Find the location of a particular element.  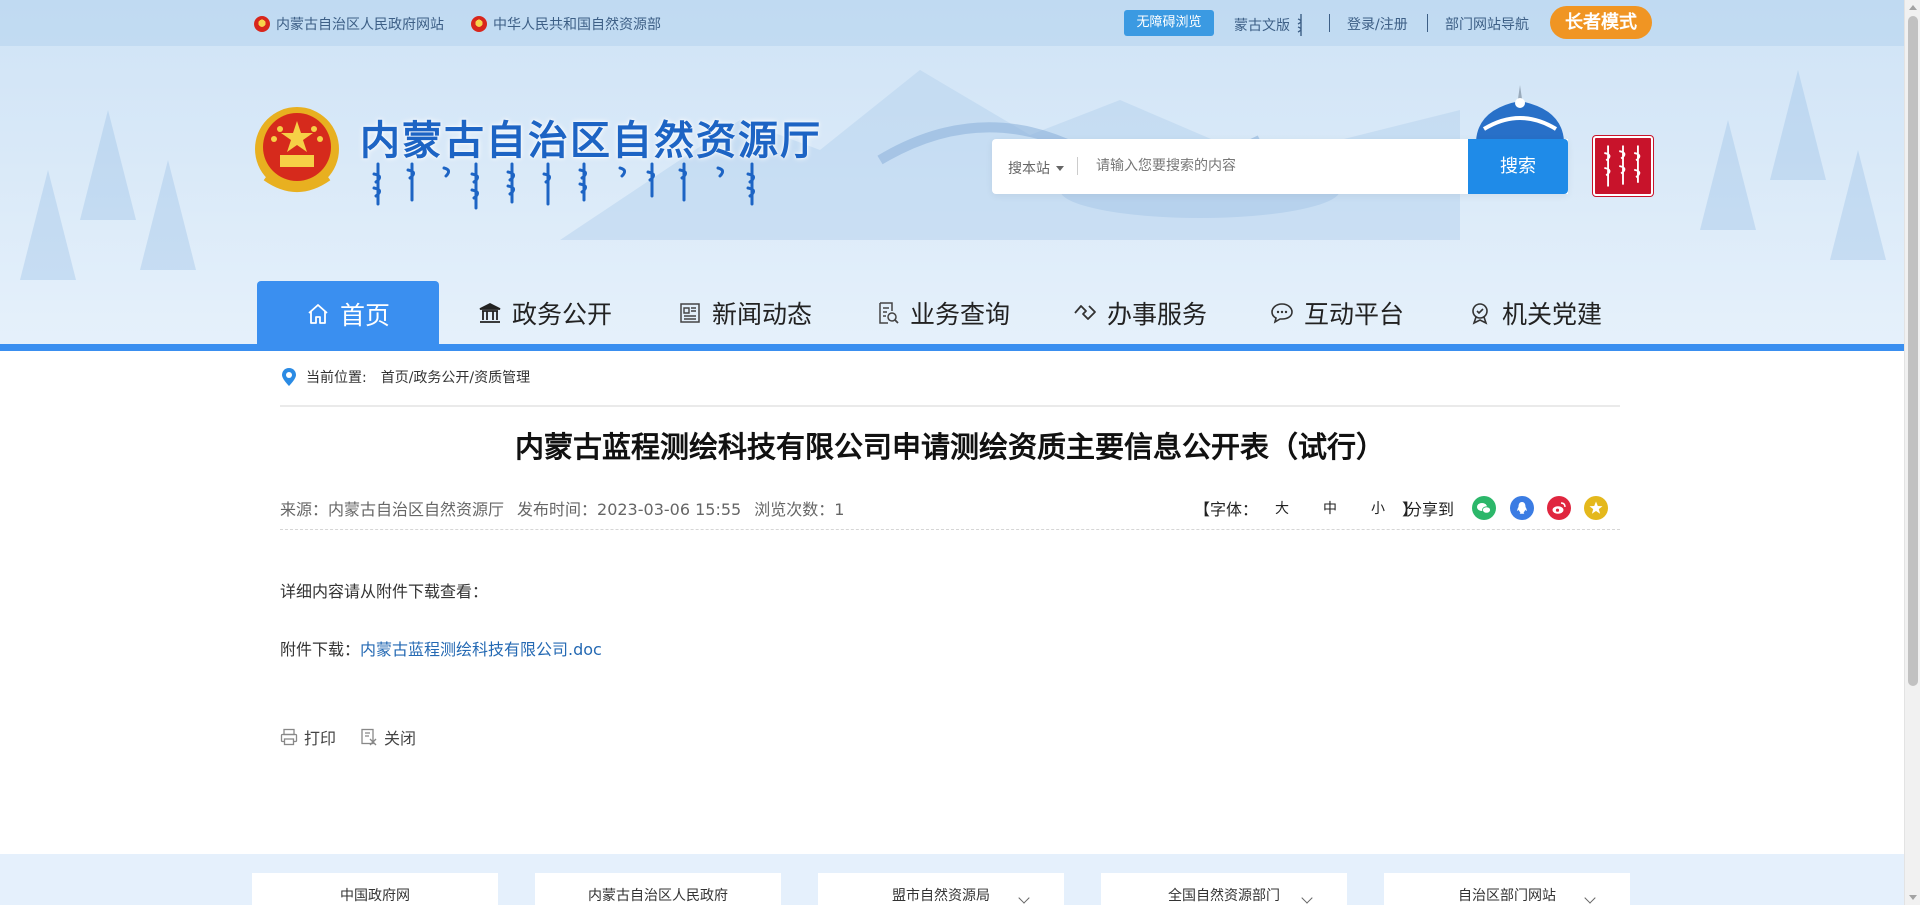

mongolian-version-link: 蒙古文版 is located at coordinates (1270, 25).